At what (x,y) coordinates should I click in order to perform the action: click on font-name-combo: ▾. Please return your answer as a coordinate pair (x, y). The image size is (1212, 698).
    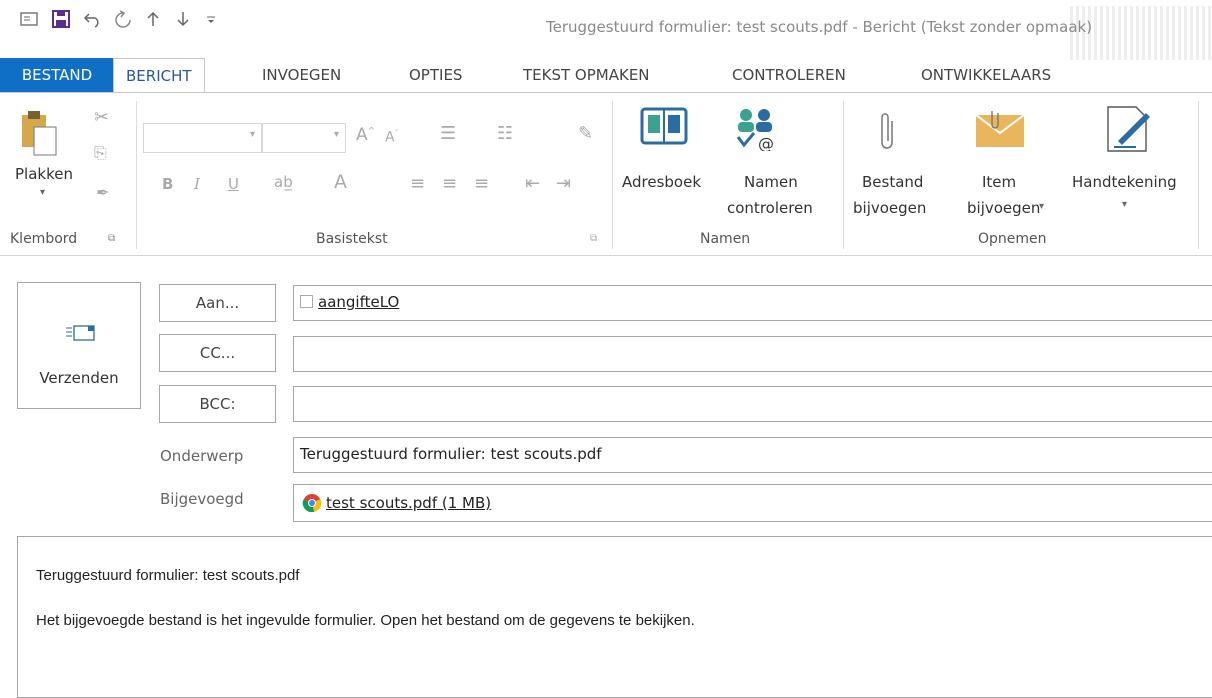
    Looking at the image, I should click on (202, 138).